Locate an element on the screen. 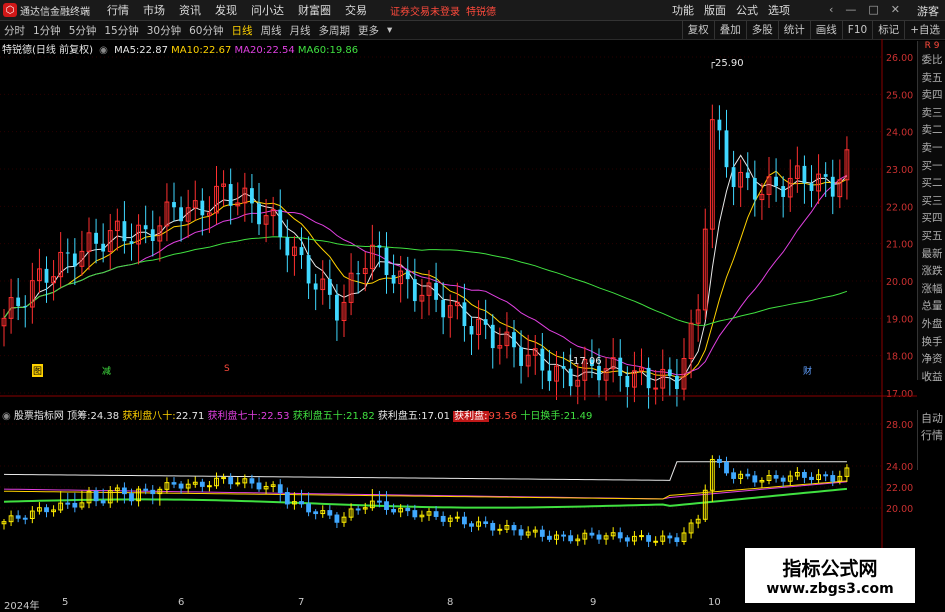 The image size is (945, 612). guest-label: 游客 is located at coordinates (928, 11).